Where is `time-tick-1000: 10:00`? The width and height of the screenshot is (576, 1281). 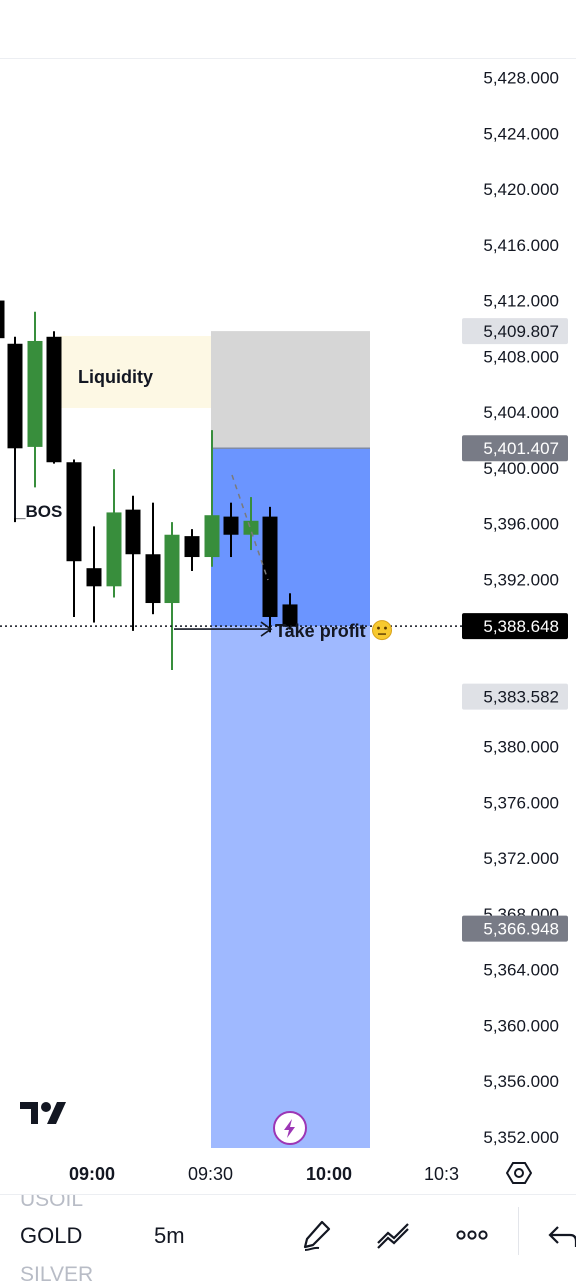
time-tick-1000: 10:00 is located at coordinates (329, 1174).